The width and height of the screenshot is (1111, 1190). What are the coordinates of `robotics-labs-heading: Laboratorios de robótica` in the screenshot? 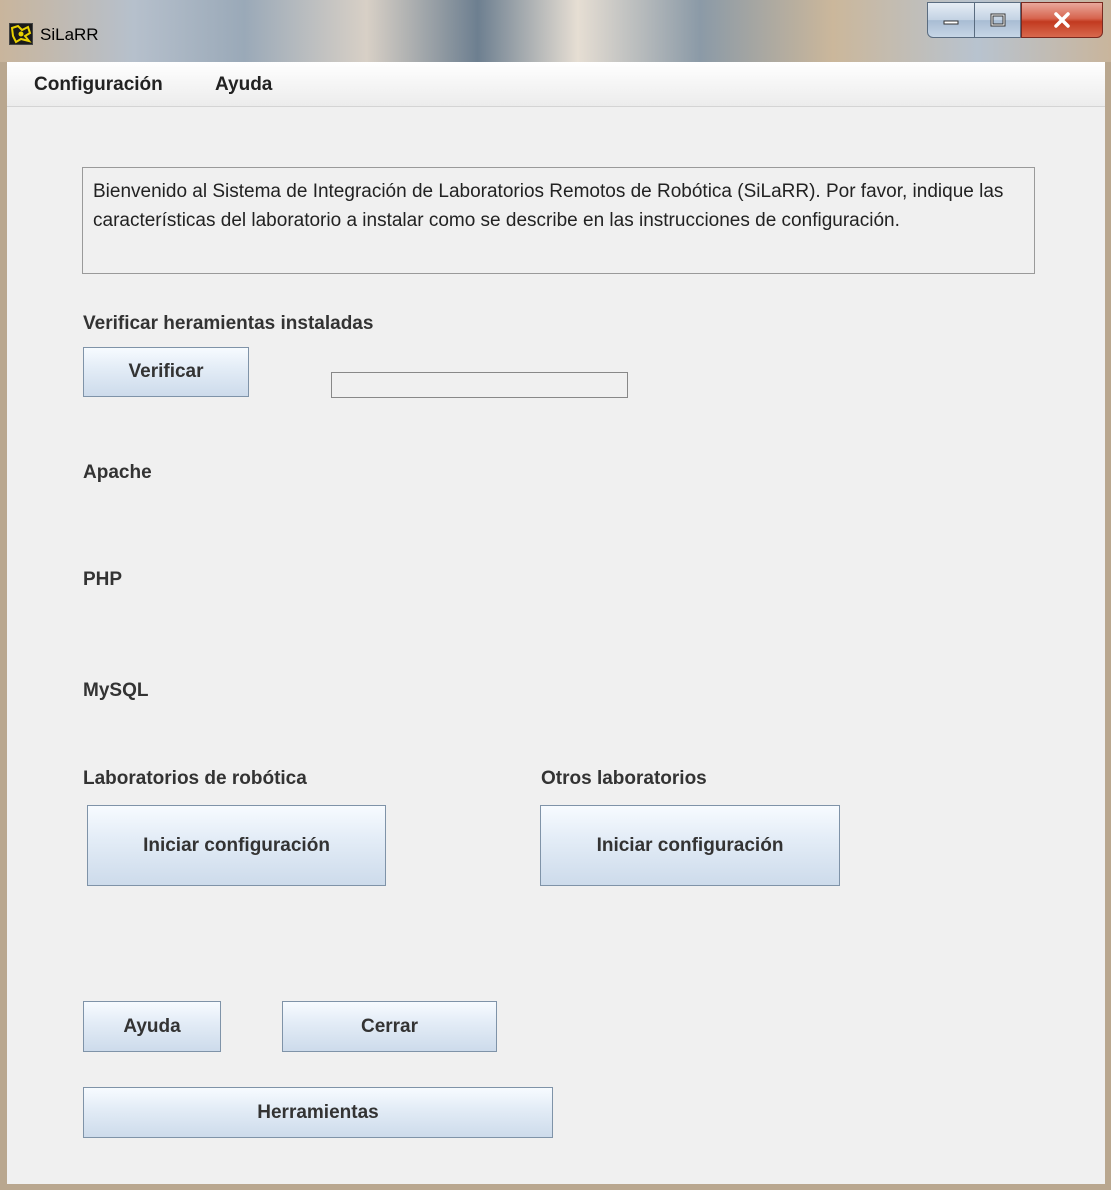 It's located at (195, 778).